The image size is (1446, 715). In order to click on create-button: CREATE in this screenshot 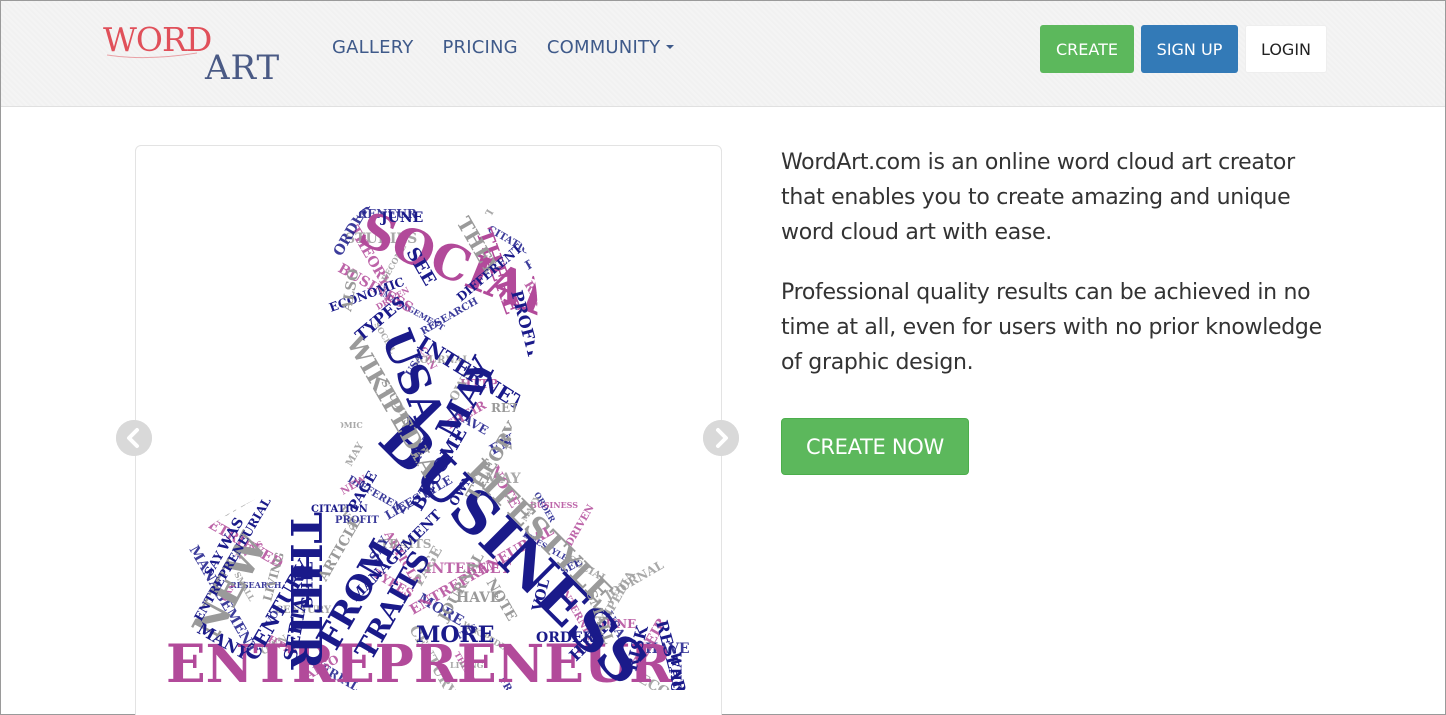, I will do `click(1087, 49)`.